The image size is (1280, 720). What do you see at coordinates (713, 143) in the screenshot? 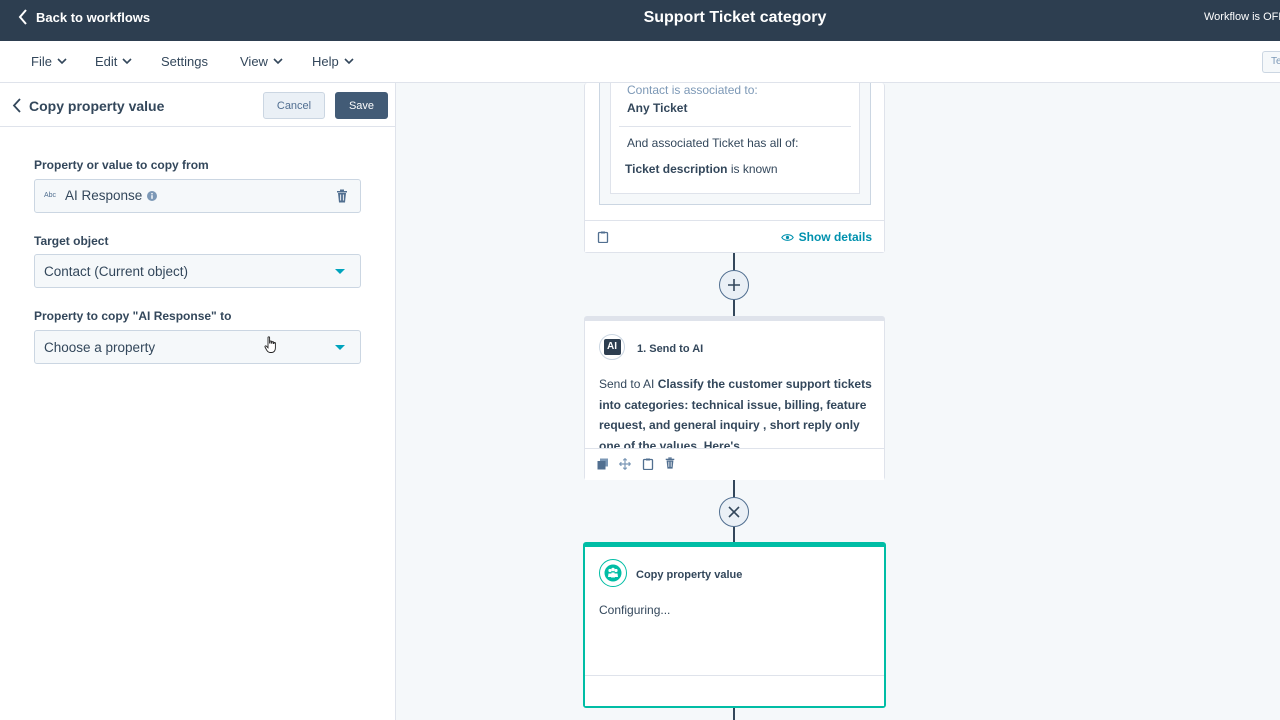
I see `trigger-line-3: And associated Ticket has all of:` at bounding box center [713, 143].